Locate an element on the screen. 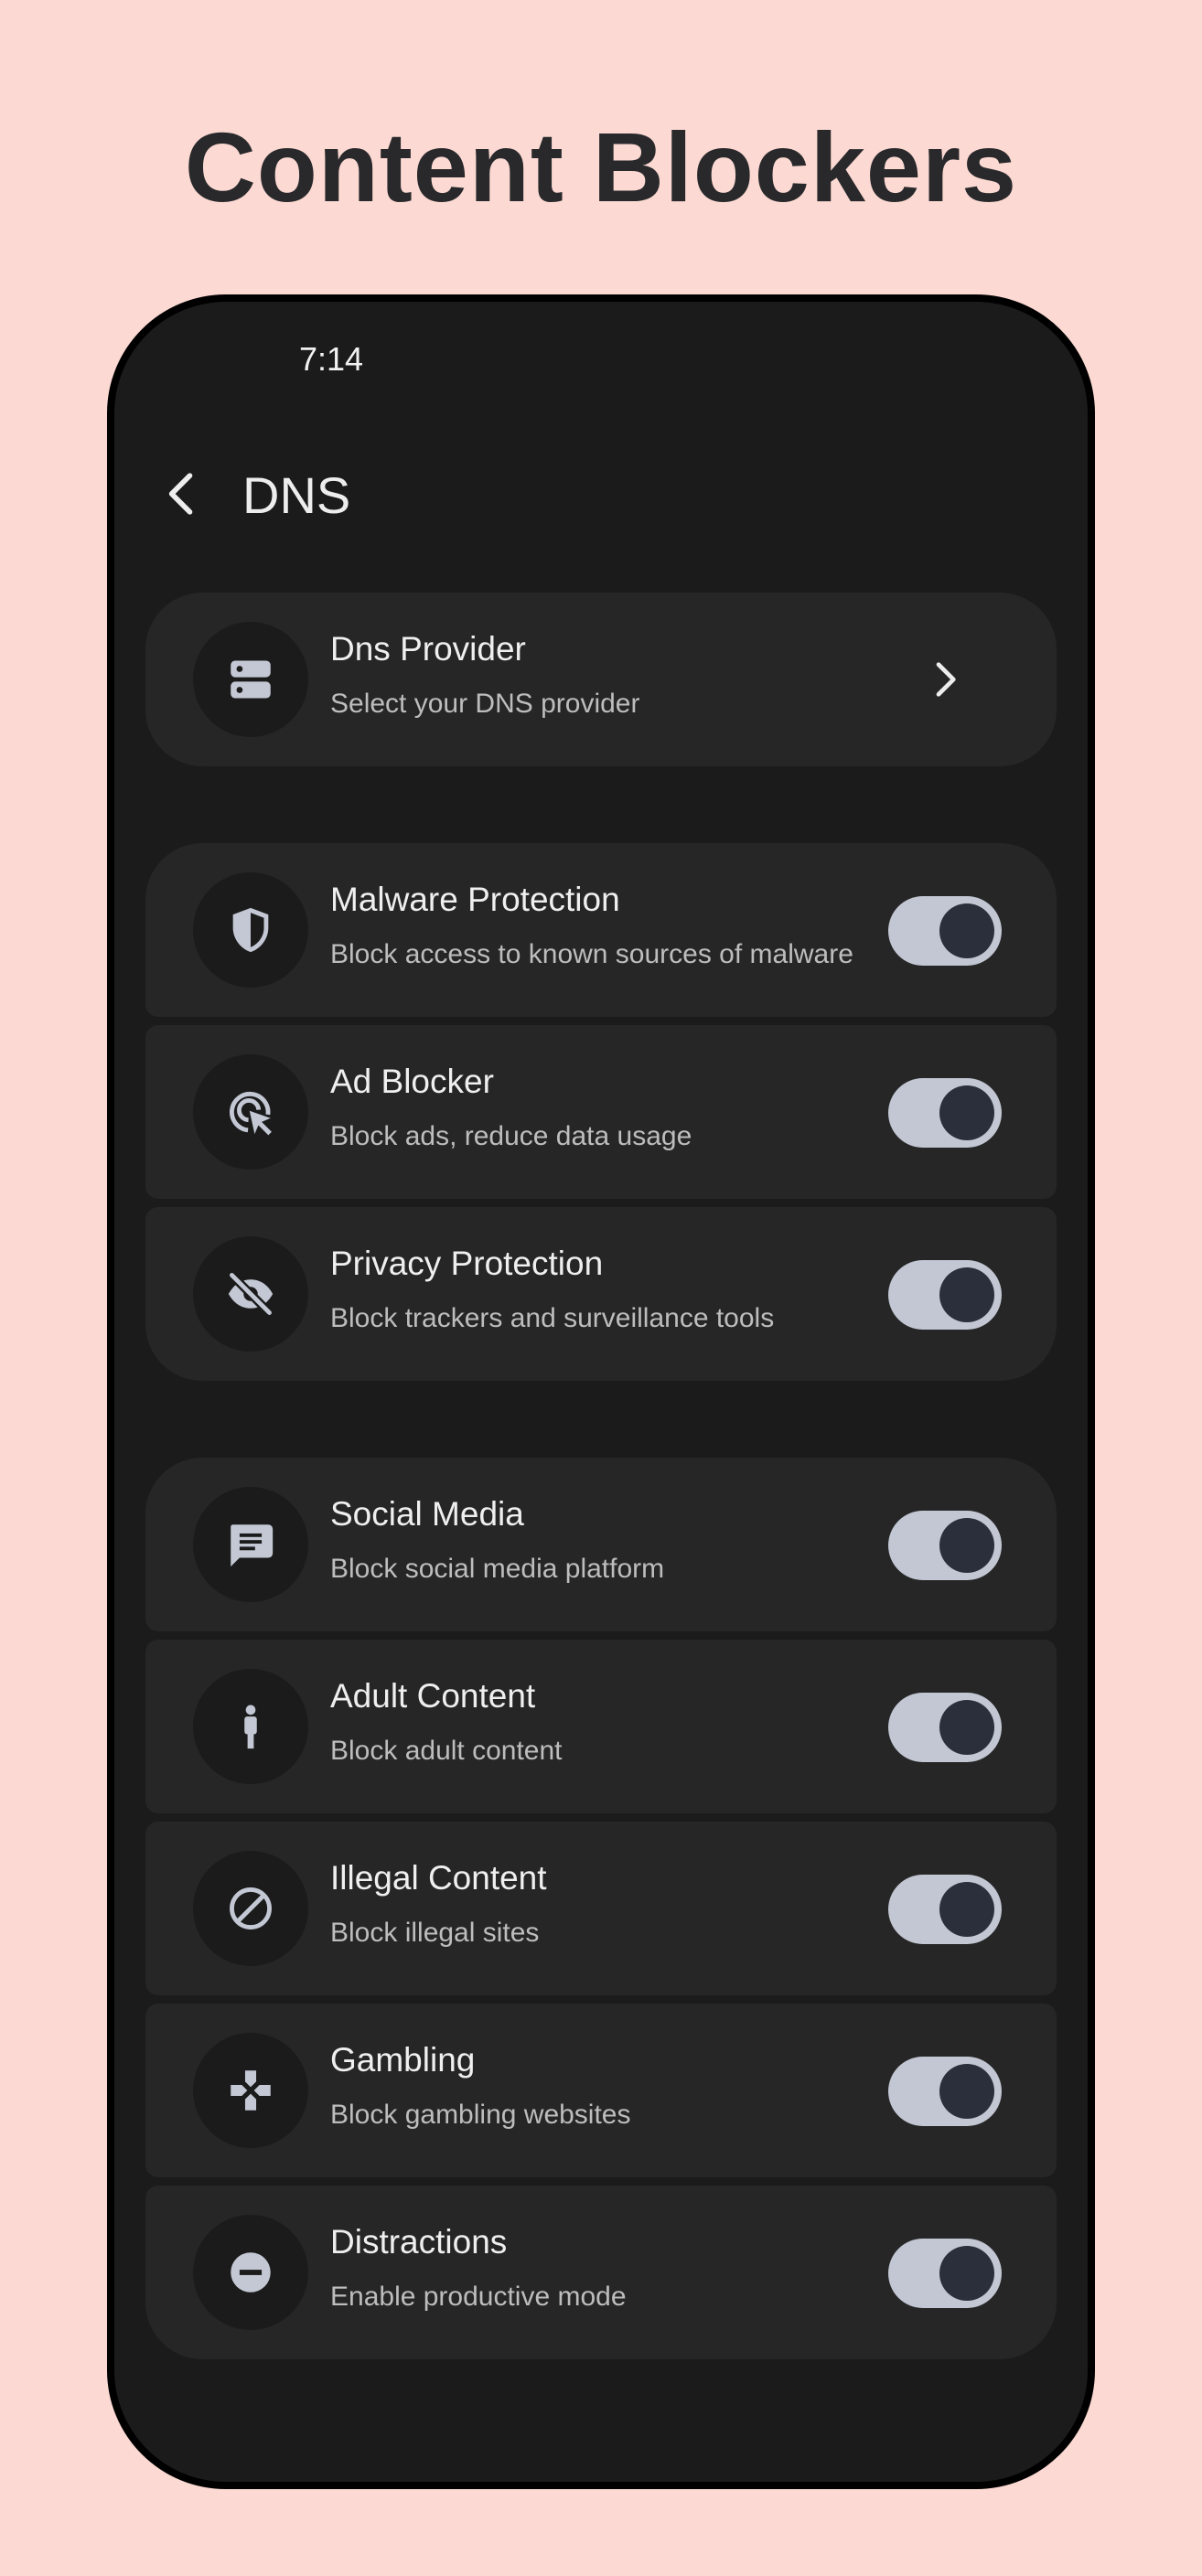 The width and height of the screenshot is (1202, 2576). do-not-disturb-icon is located at coordinates (251, 2272).